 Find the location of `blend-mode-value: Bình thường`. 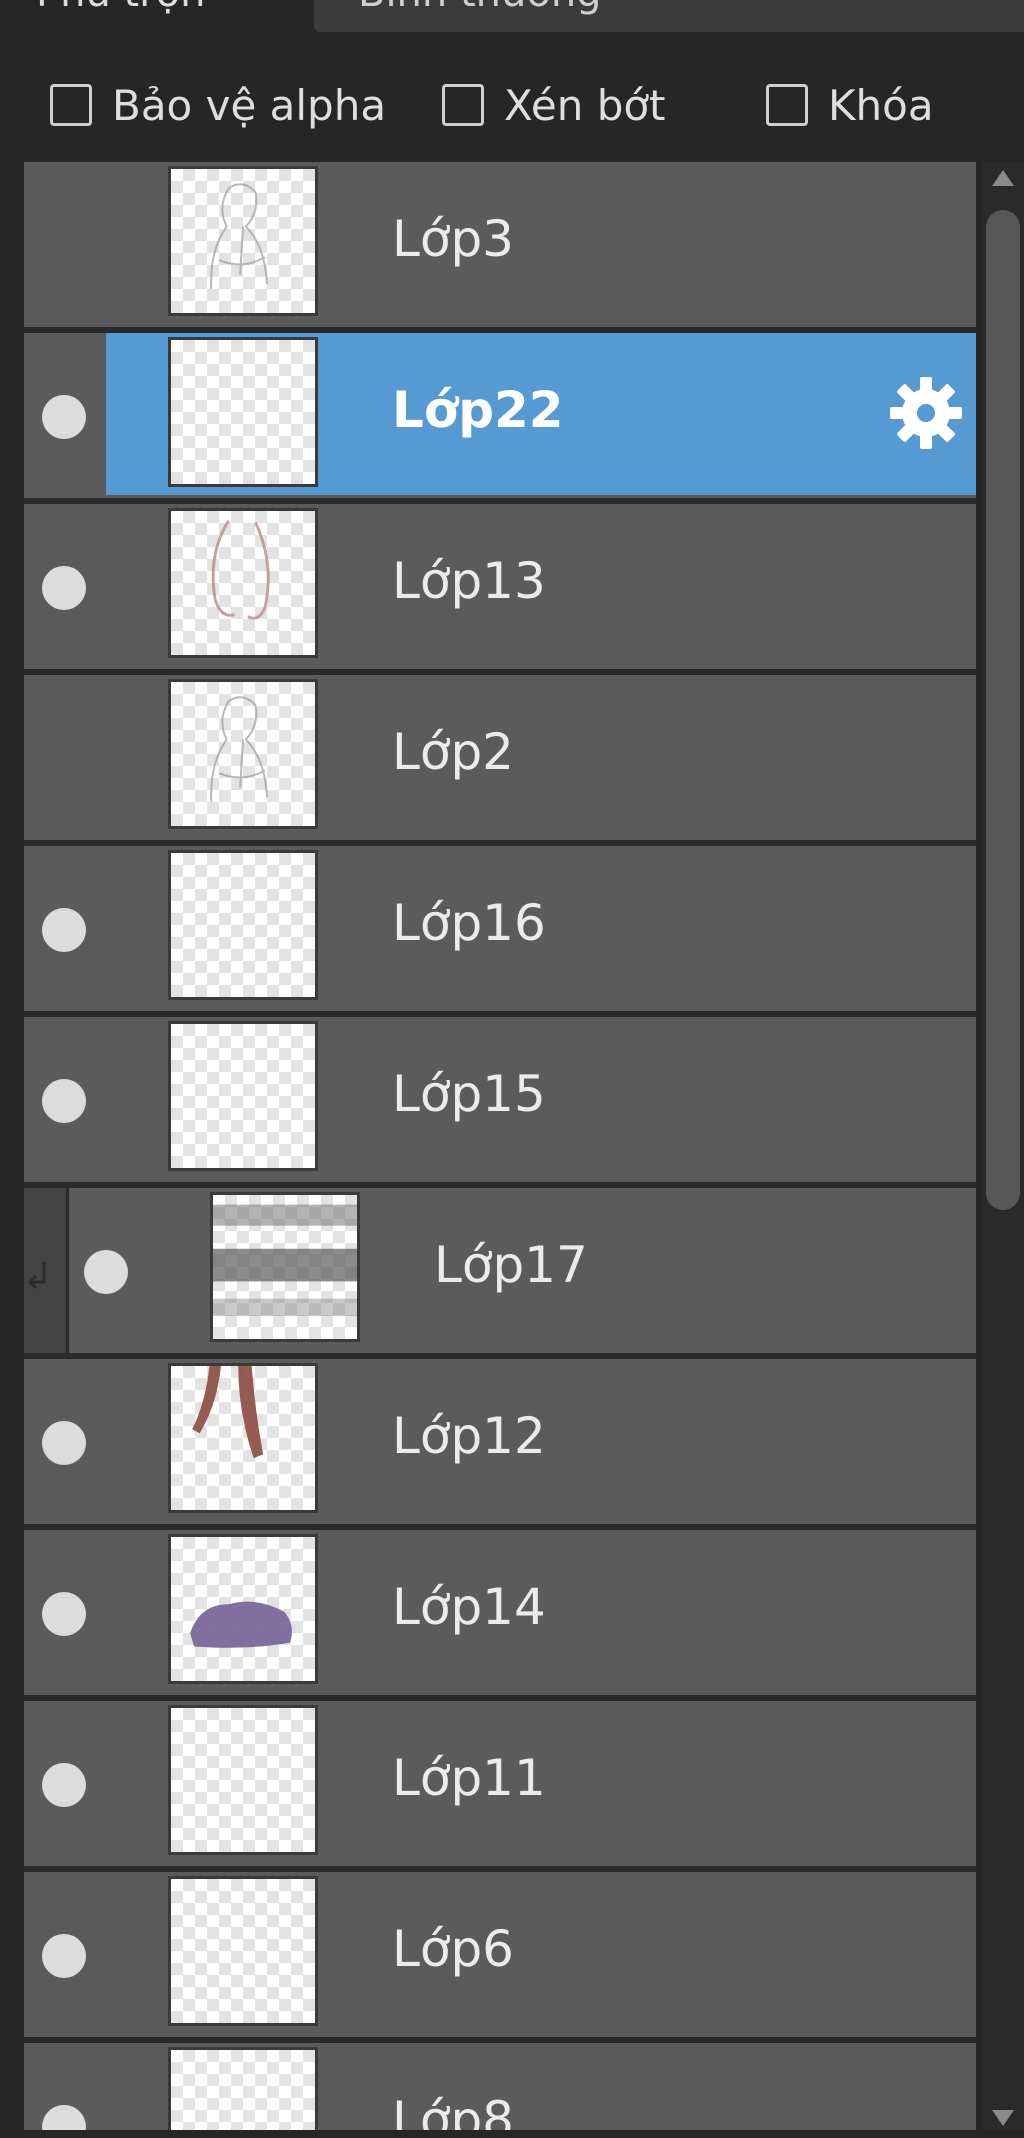

blend-mode-value: Bình thường is located at coordinates (480, 8).